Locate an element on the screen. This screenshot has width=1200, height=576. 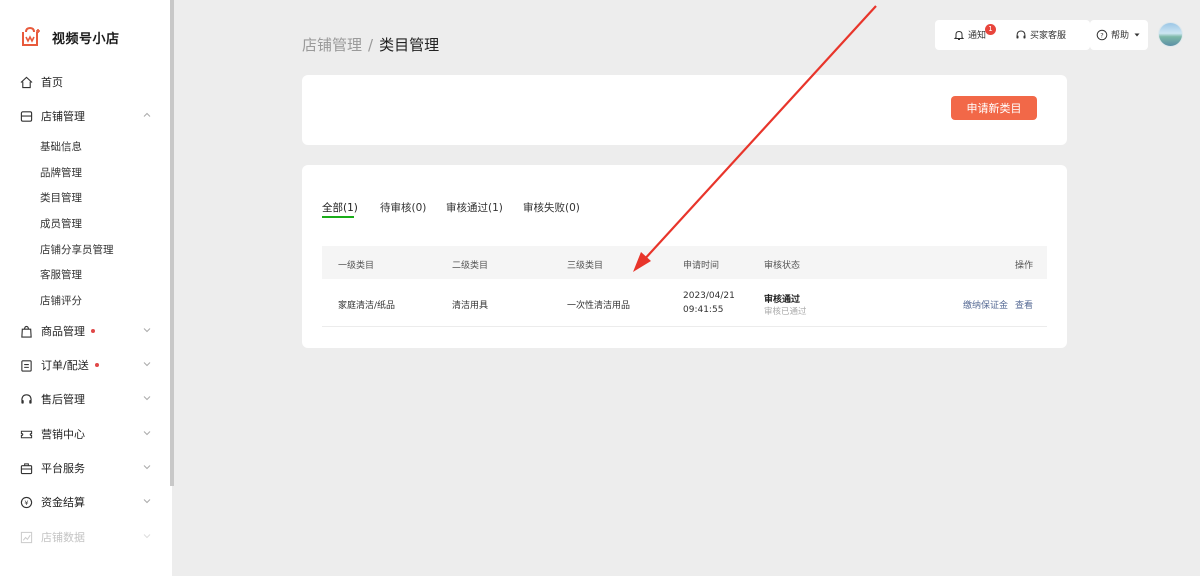
chart-icon is located at coordinates (26, 537).